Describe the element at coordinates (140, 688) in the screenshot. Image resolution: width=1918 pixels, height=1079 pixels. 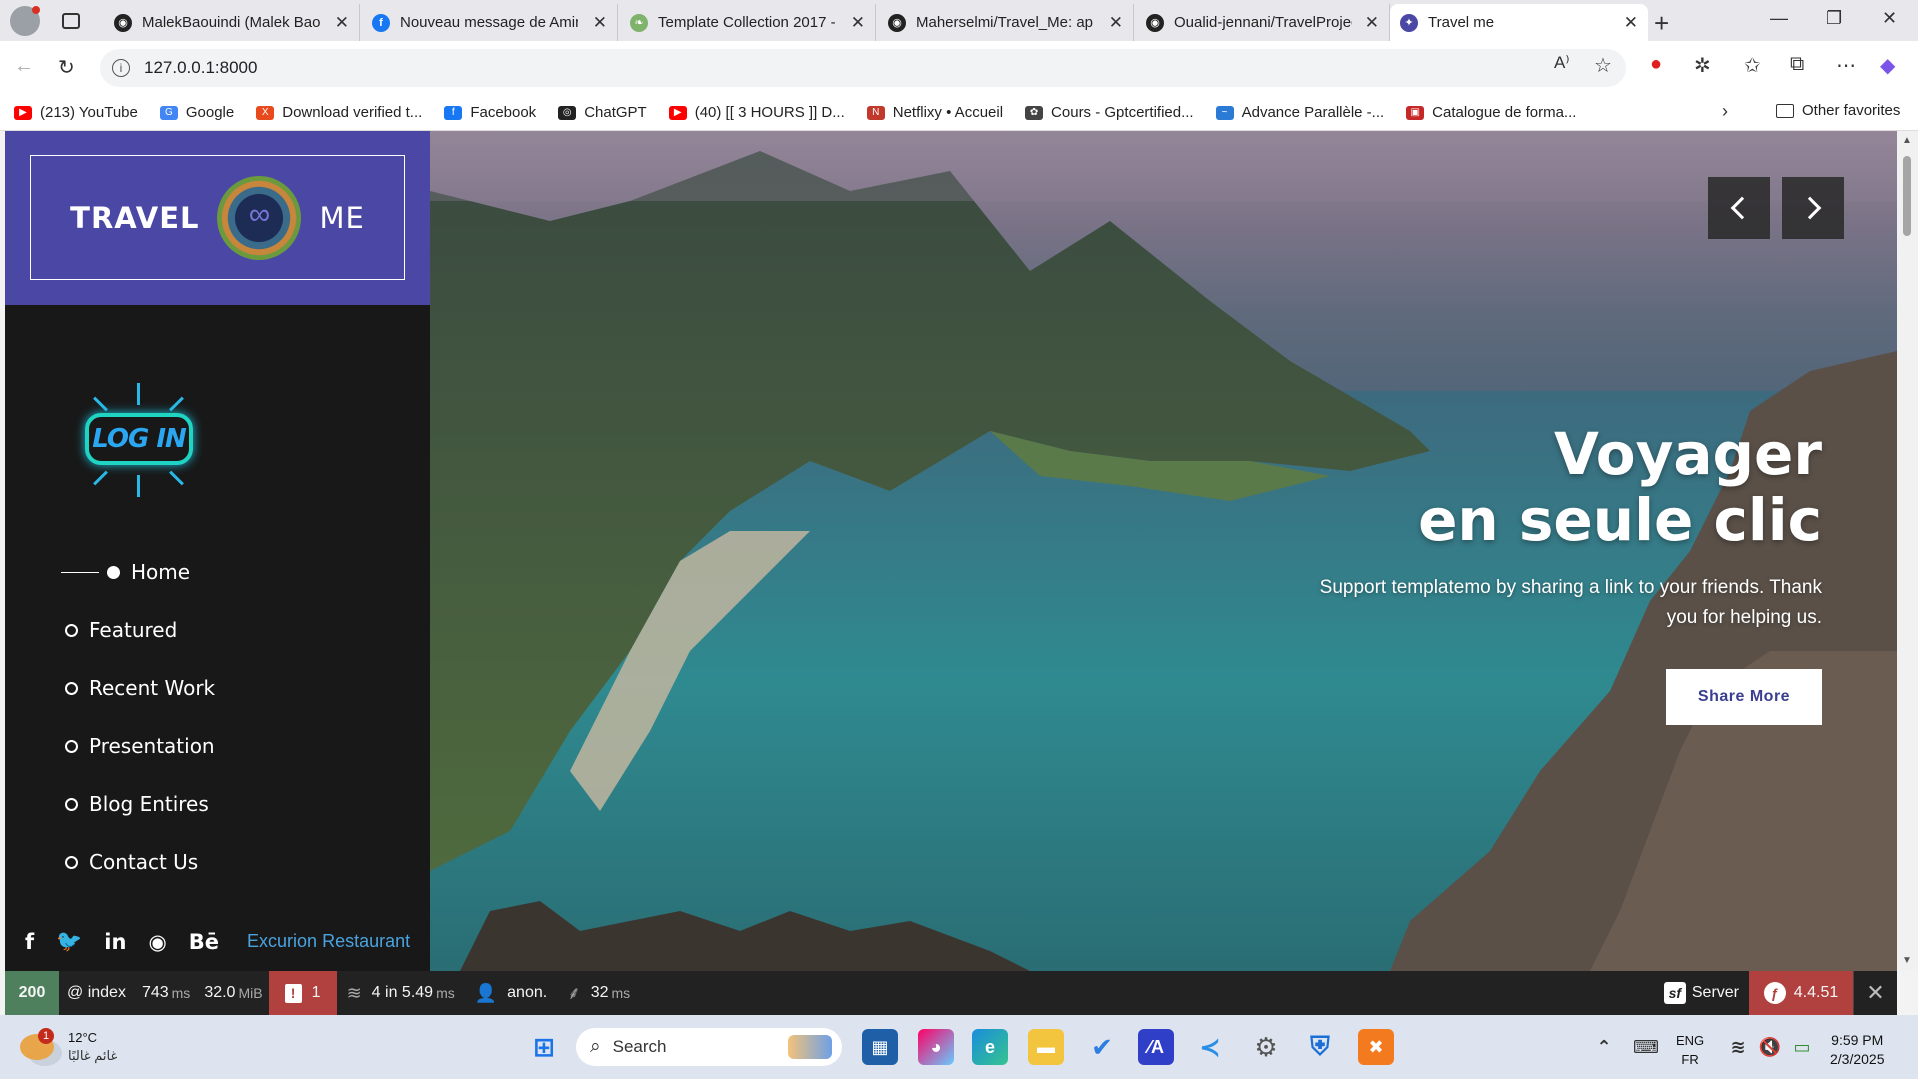
I see `menu-item-recent-work: Recent Work` at that location.